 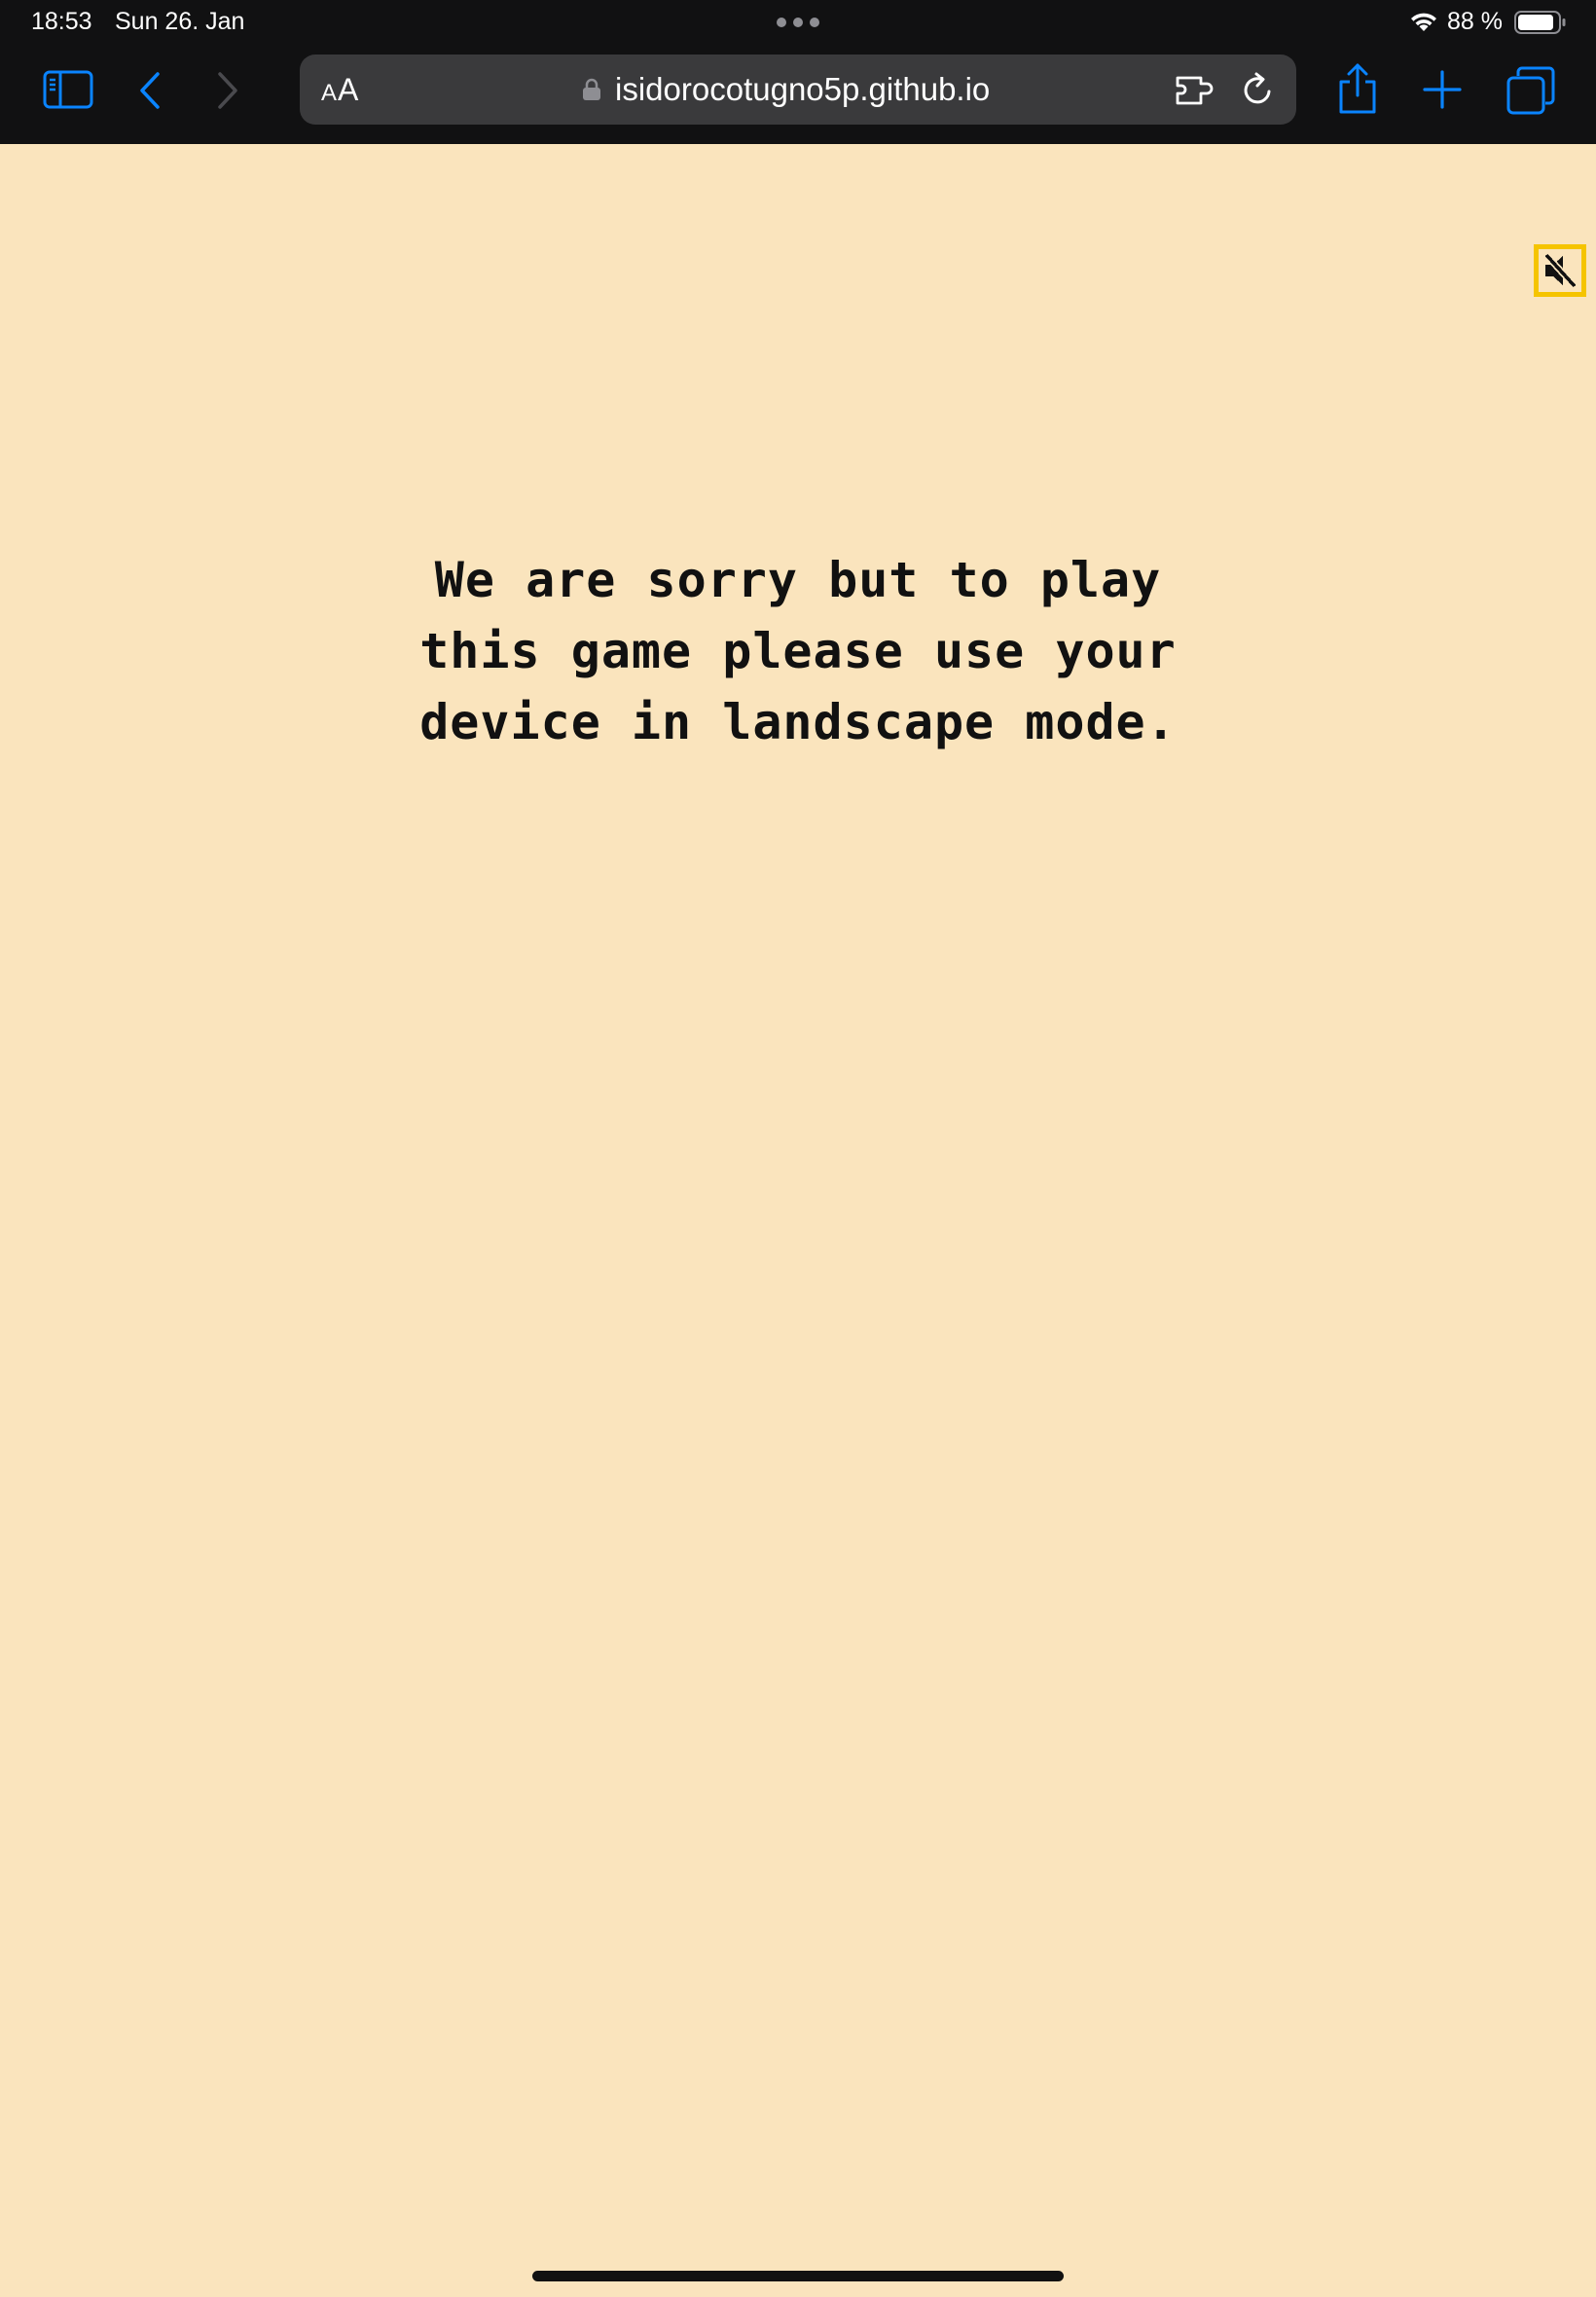 What do you see at coordinates (1423, 22) in the screenshot?
I see `wifi-icon` at bounding box center [1423, 22].